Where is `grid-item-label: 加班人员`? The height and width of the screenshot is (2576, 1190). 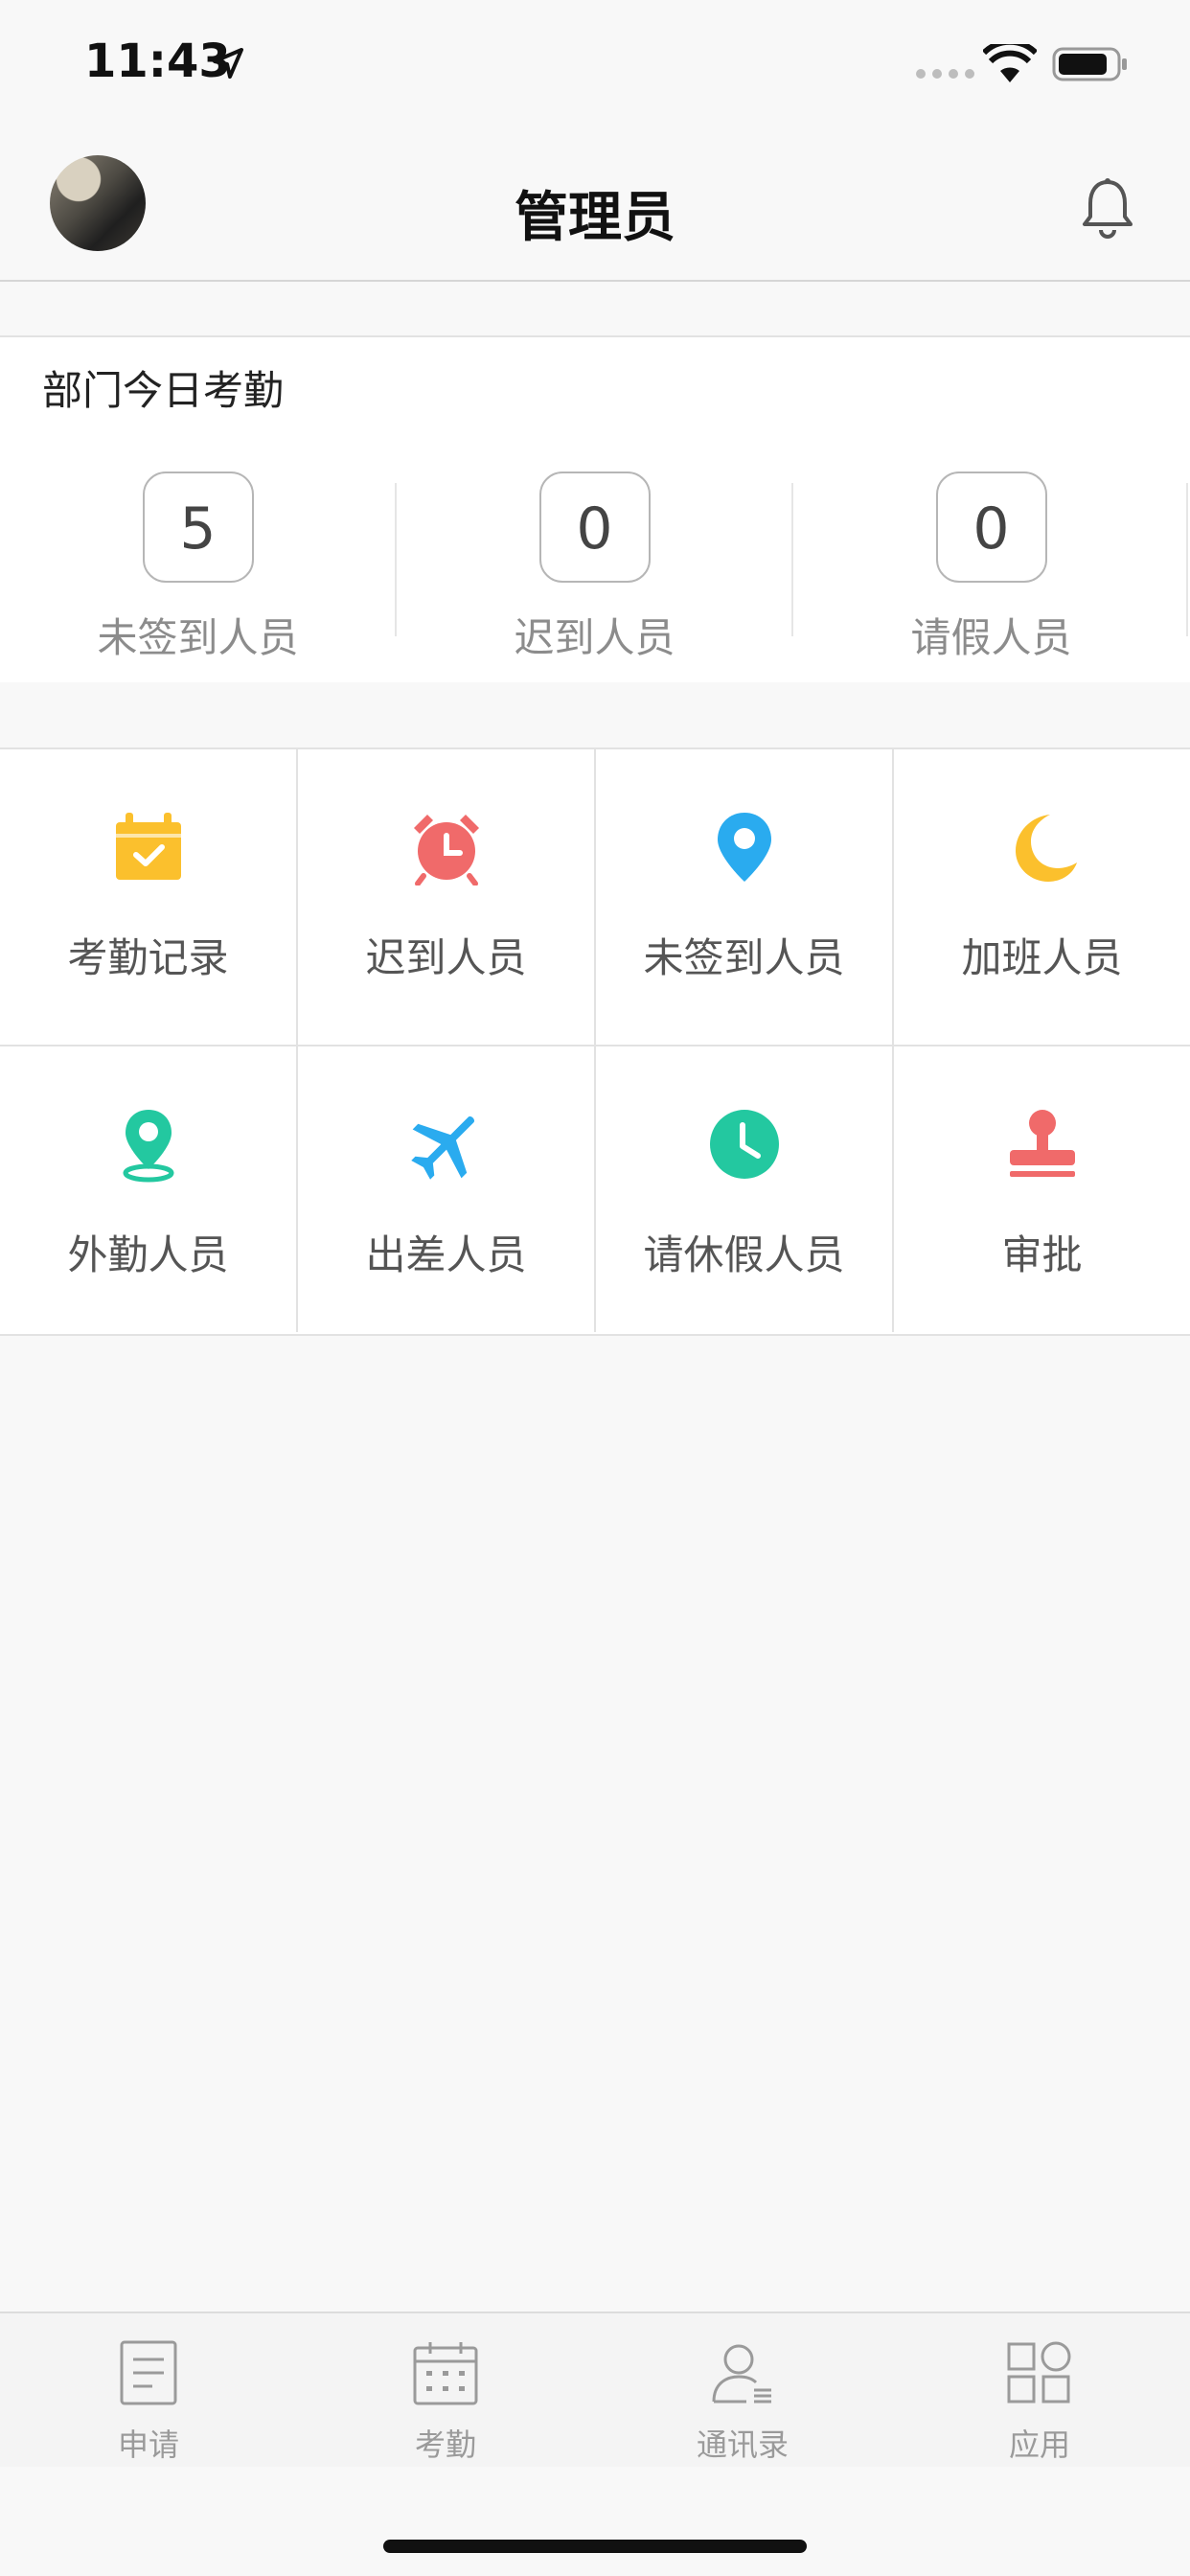 grid-item-label: 加班人员 is located at coordinates (1042, 957).